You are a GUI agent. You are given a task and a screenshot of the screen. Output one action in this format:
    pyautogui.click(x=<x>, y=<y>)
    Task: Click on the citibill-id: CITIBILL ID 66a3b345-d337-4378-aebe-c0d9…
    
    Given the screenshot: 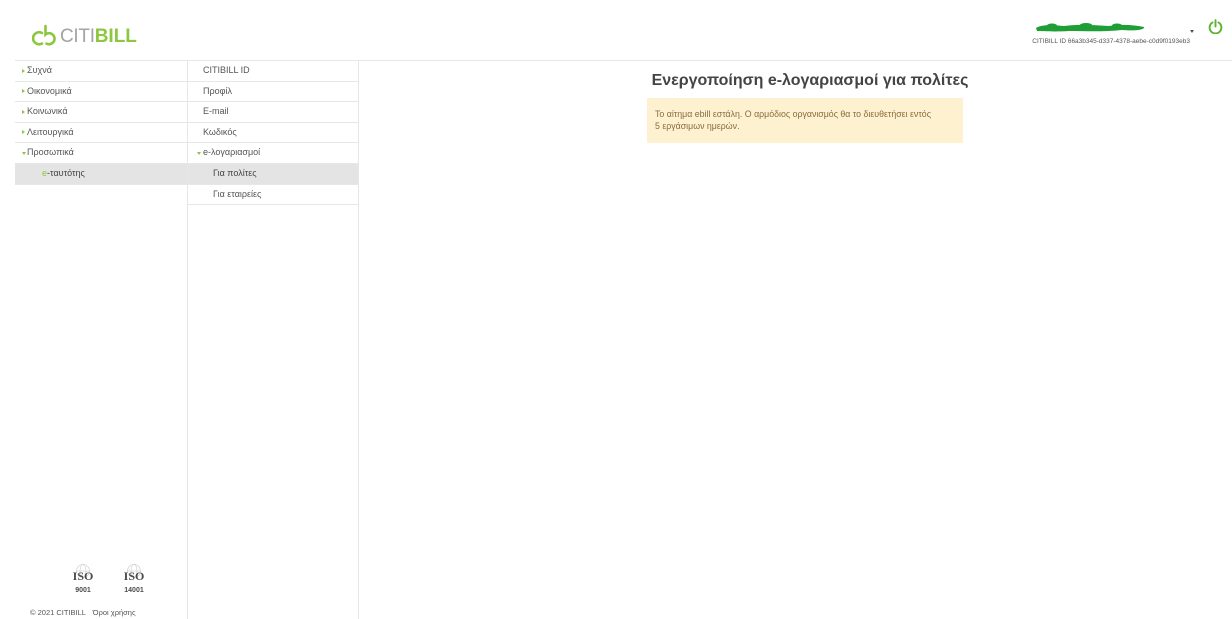 What is the action you would take?
    pyautogui.click(x=1095, y=42)
    